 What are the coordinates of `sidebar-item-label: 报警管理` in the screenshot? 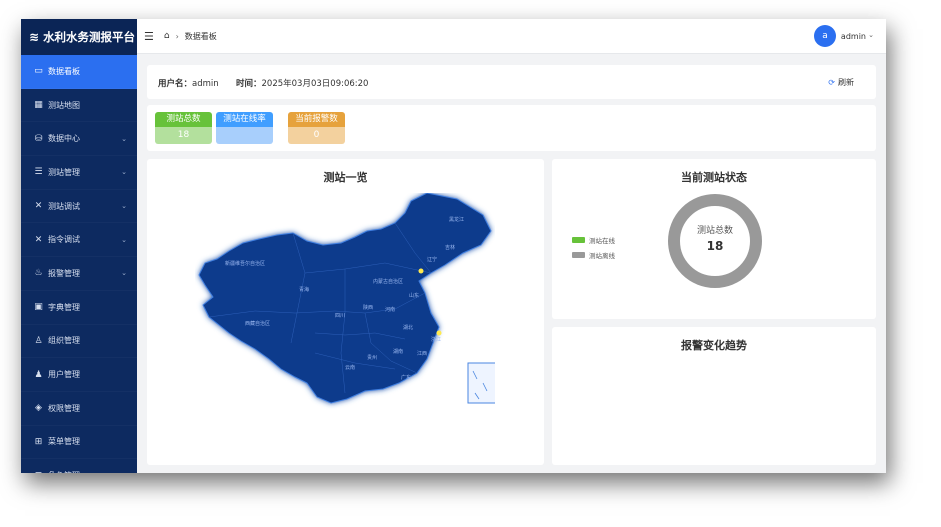 It's located at (64, 273).